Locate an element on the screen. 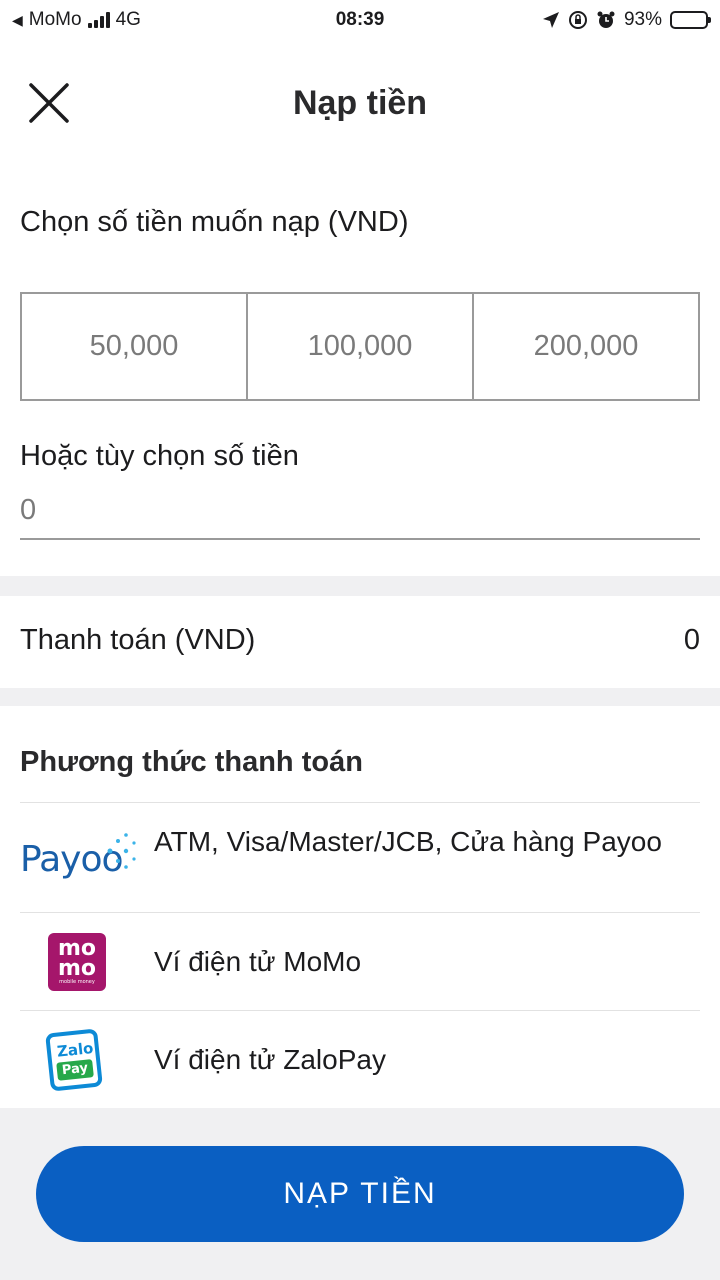  payment-method-label: ATM, Visa/Master/JCB, Cửa hàng Payoo is located at coordinates (408, 841).